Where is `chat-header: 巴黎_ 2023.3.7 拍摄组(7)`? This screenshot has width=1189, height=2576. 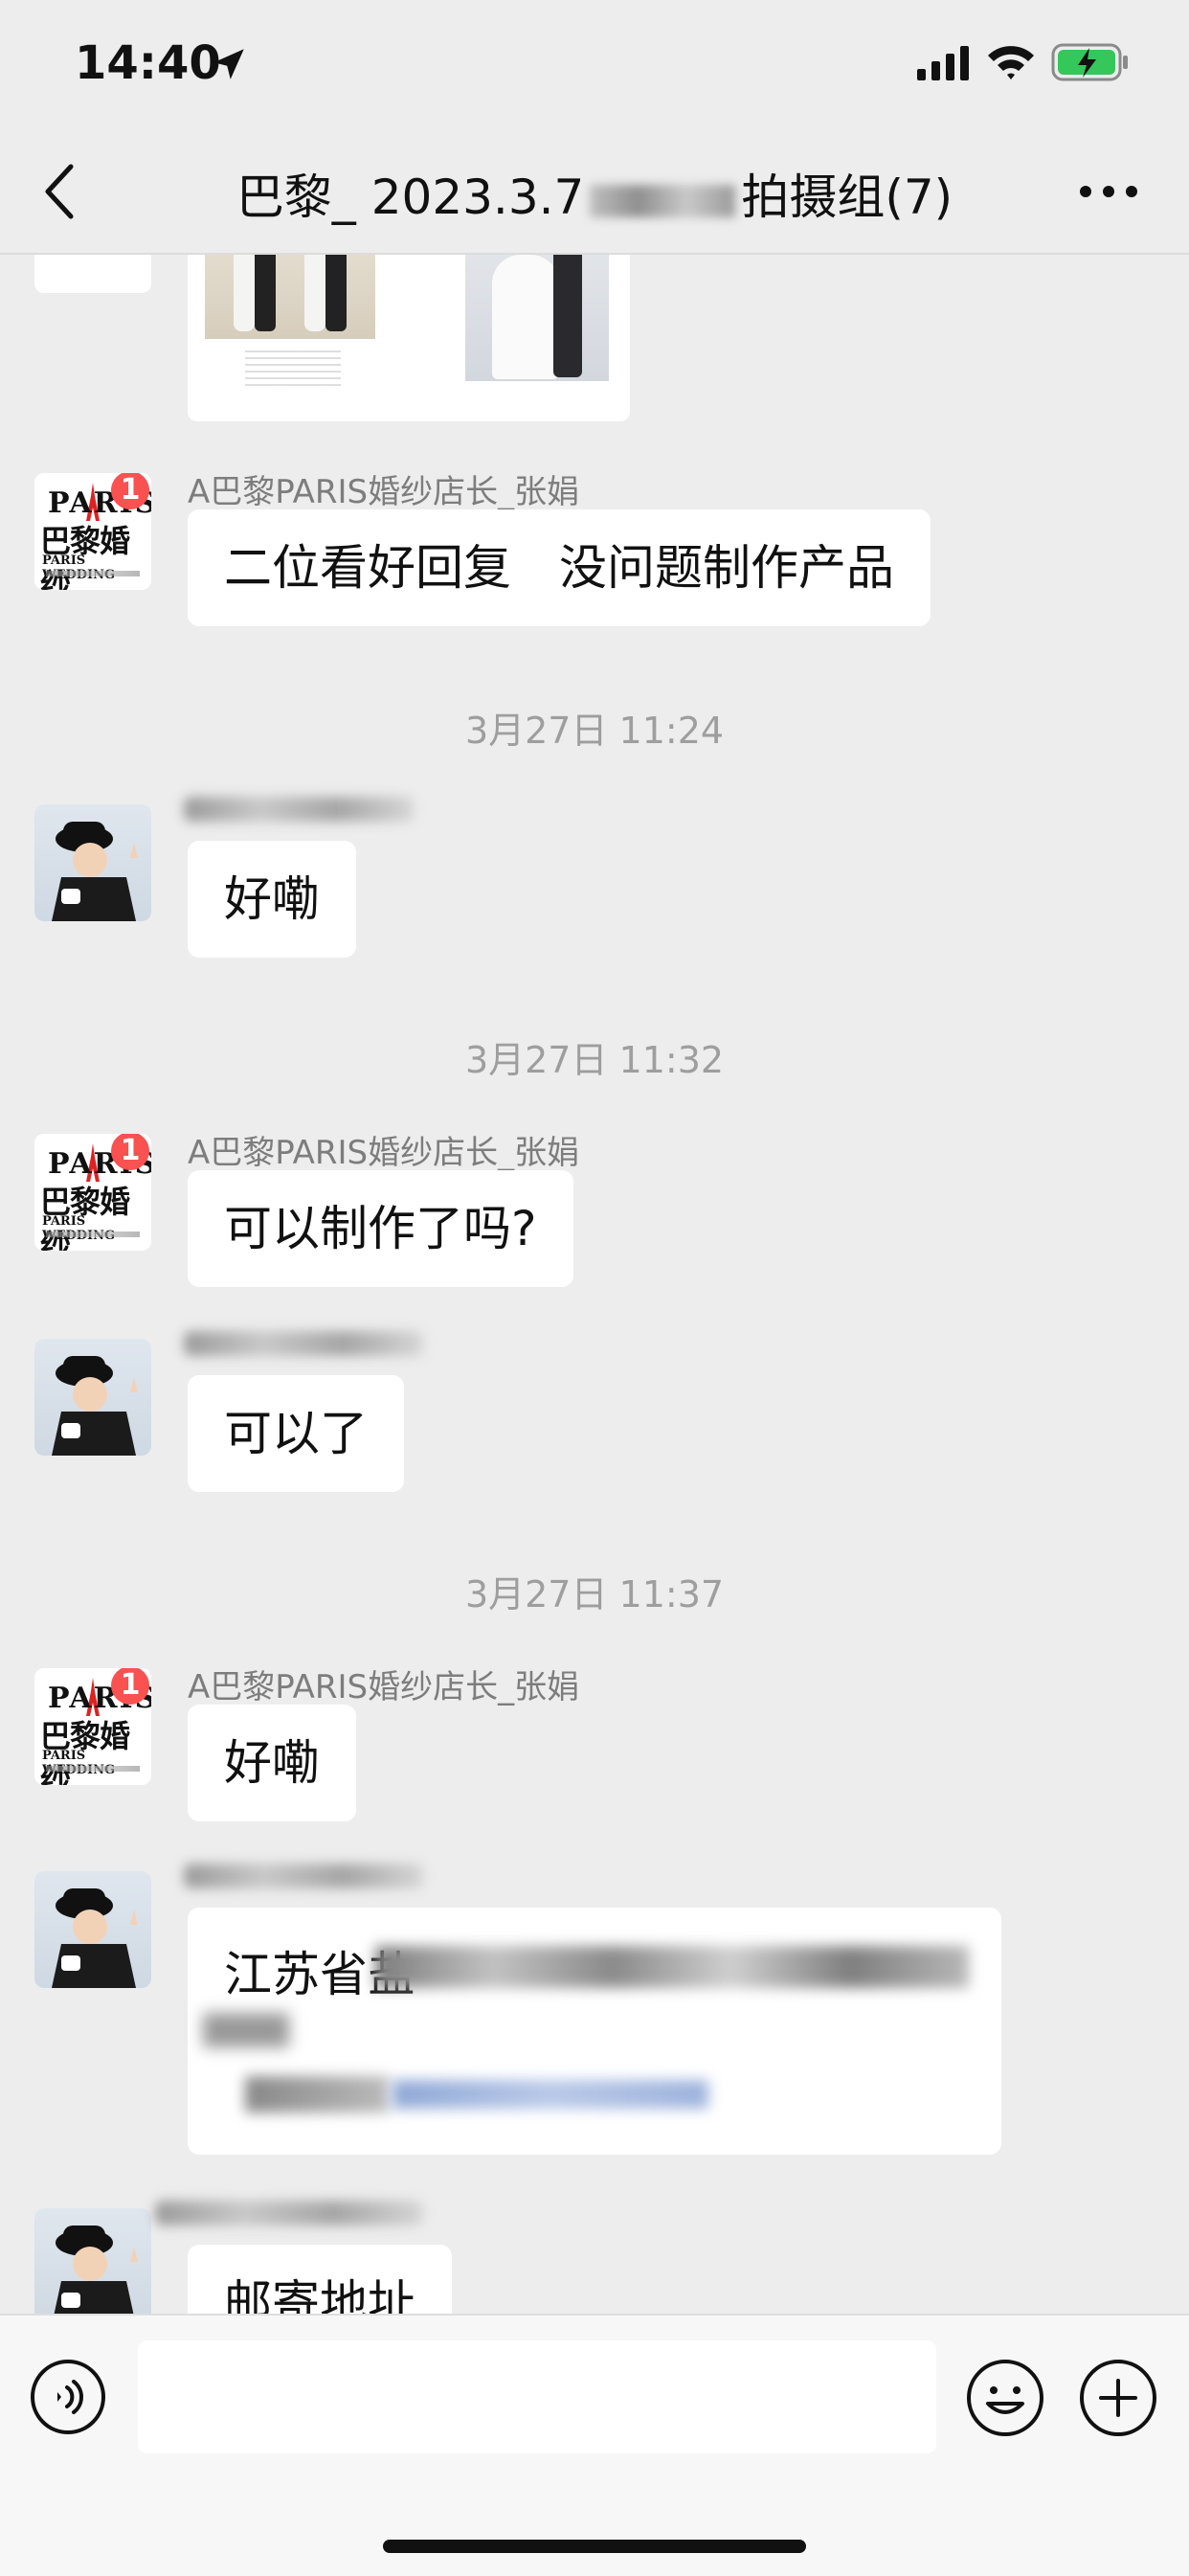
chat-header: 巴黎_ 2023.3.7 拍摄组(7) is located at coordinates (594, 190).